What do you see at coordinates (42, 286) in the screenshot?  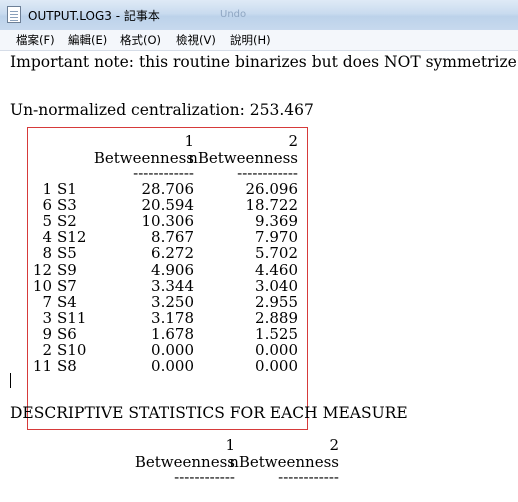 I see `row-index: 10` at bounding box center [42, 286].